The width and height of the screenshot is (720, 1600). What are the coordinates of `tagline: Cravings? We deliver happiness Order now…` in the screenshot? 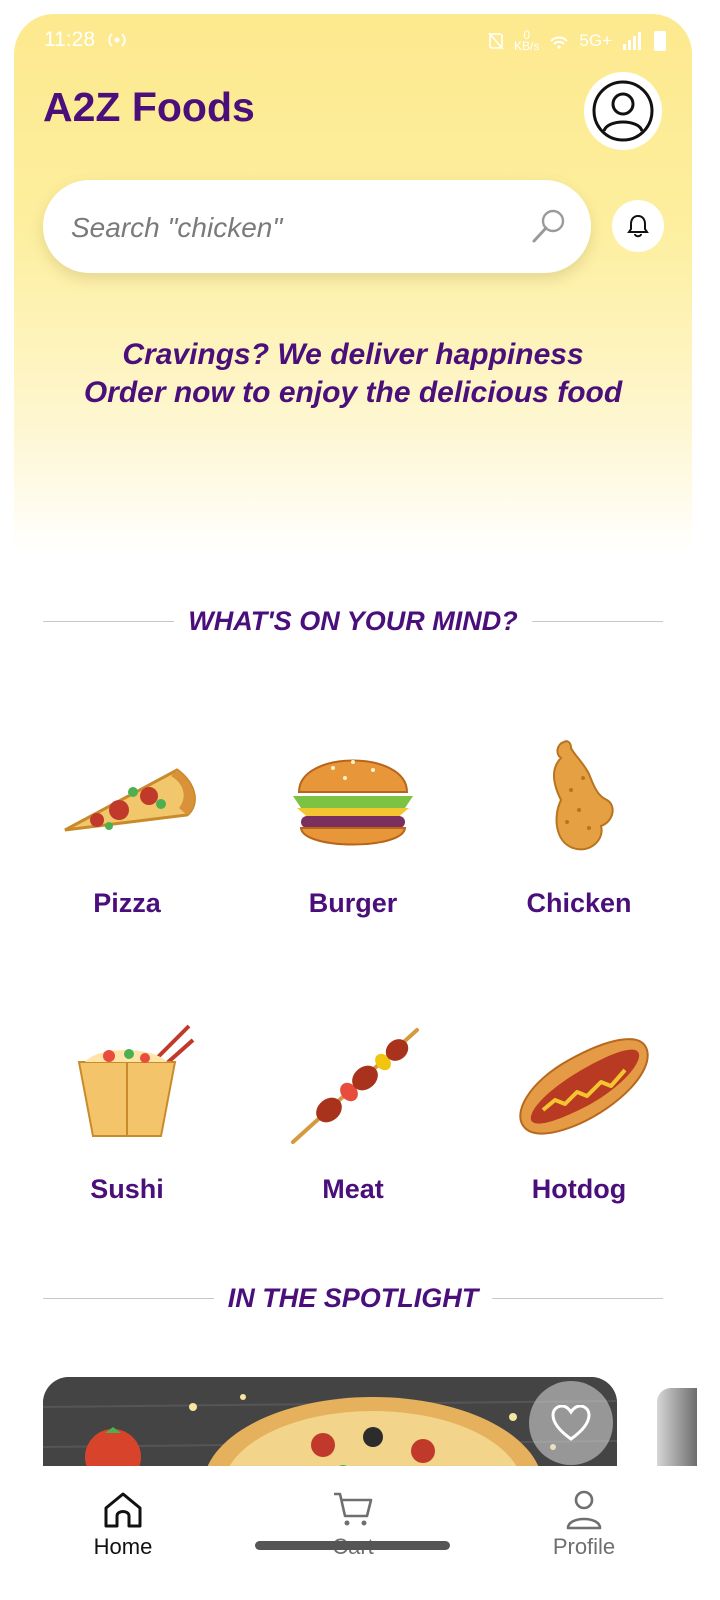 It's located at (353, 374).